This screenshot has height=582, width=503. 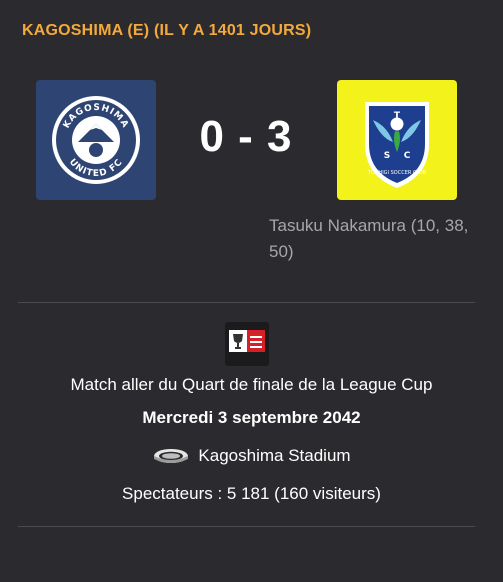 I want to click on stadium-icon, so click(x=171, y=456).